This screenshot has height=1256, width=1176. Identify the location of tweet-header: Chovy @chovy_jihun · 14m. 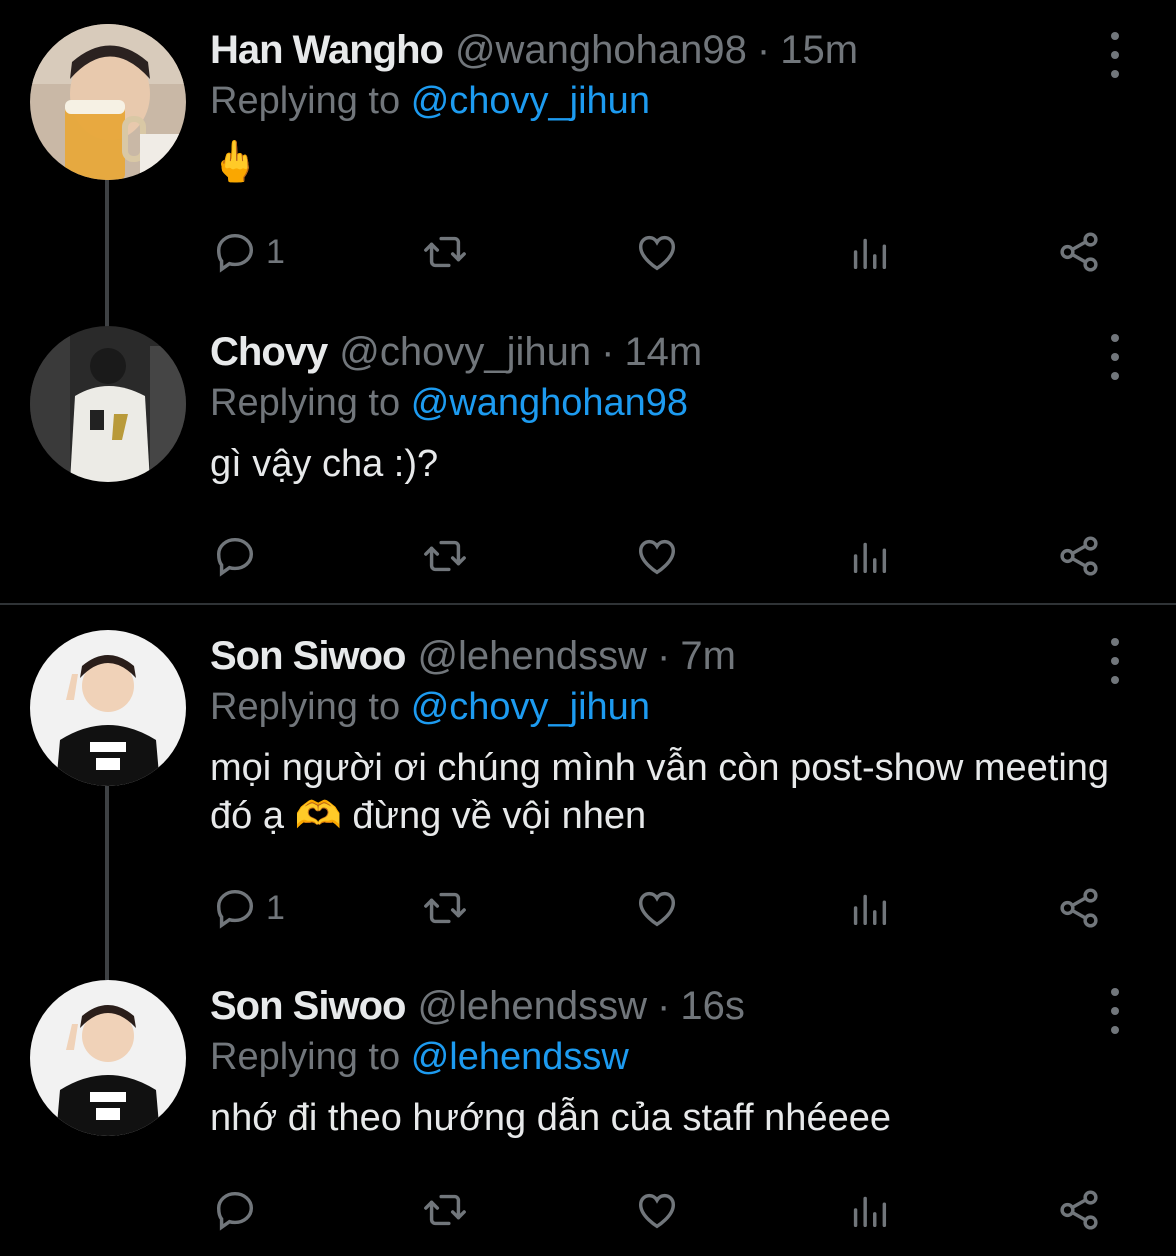
(456, 352).